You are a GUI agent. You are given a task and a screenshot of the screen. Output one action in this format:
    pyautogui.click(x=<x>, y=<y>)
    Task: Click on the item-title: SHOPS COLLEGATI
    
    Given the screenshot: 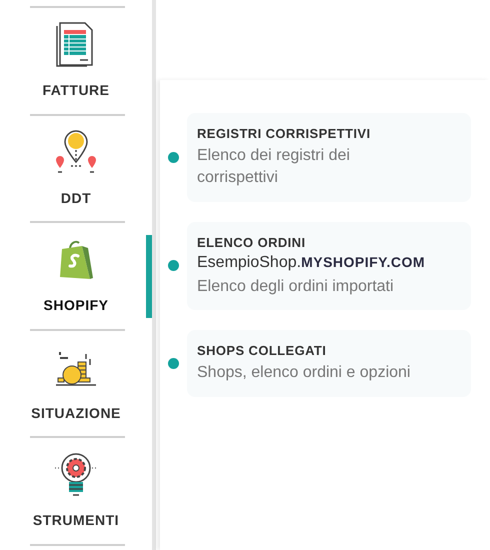 What is the action you would take?
    pyautogui.click(x=262, y=350)
    